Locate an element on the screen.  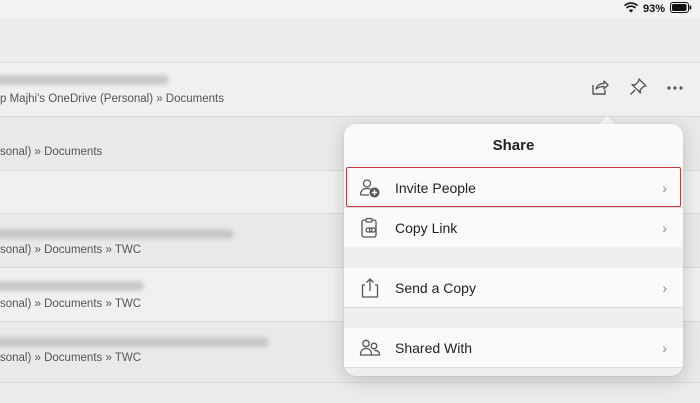
status-indicators: 93% is located at coordinates (658, 9).